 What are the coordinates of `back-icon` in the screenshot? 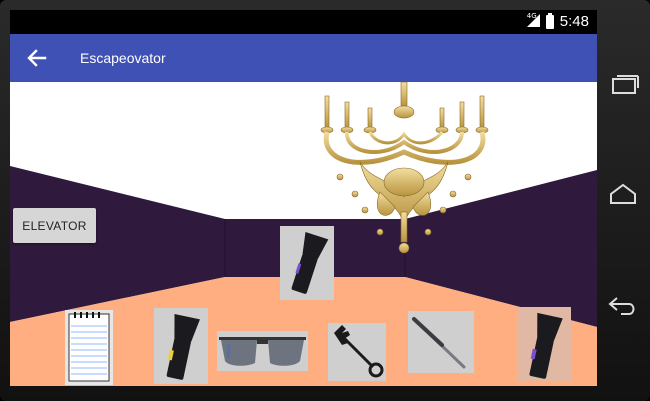 It's located at (623, 306).